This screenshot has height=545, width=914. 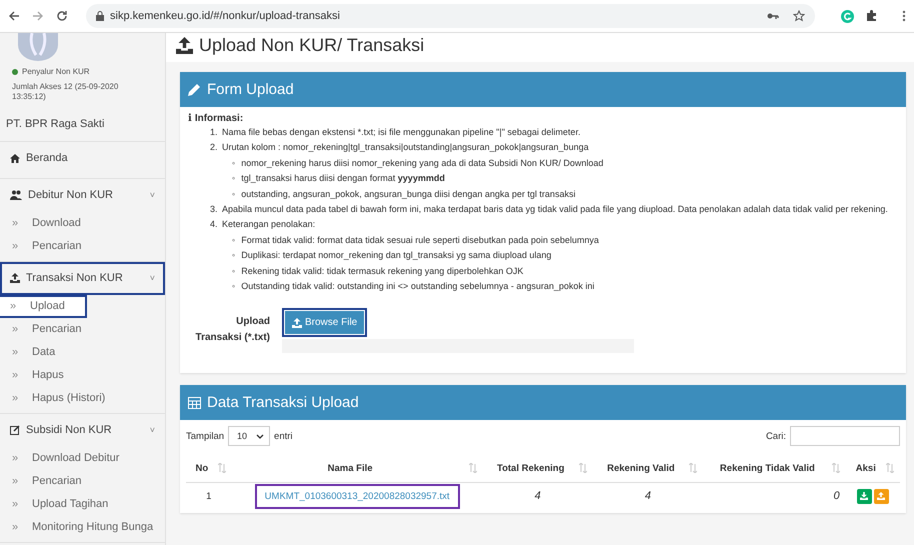 I want to click on url-text: sikp.kemenkeu.go.id/#/nonkur/upload-transaksi, so click(x=225, y=16).